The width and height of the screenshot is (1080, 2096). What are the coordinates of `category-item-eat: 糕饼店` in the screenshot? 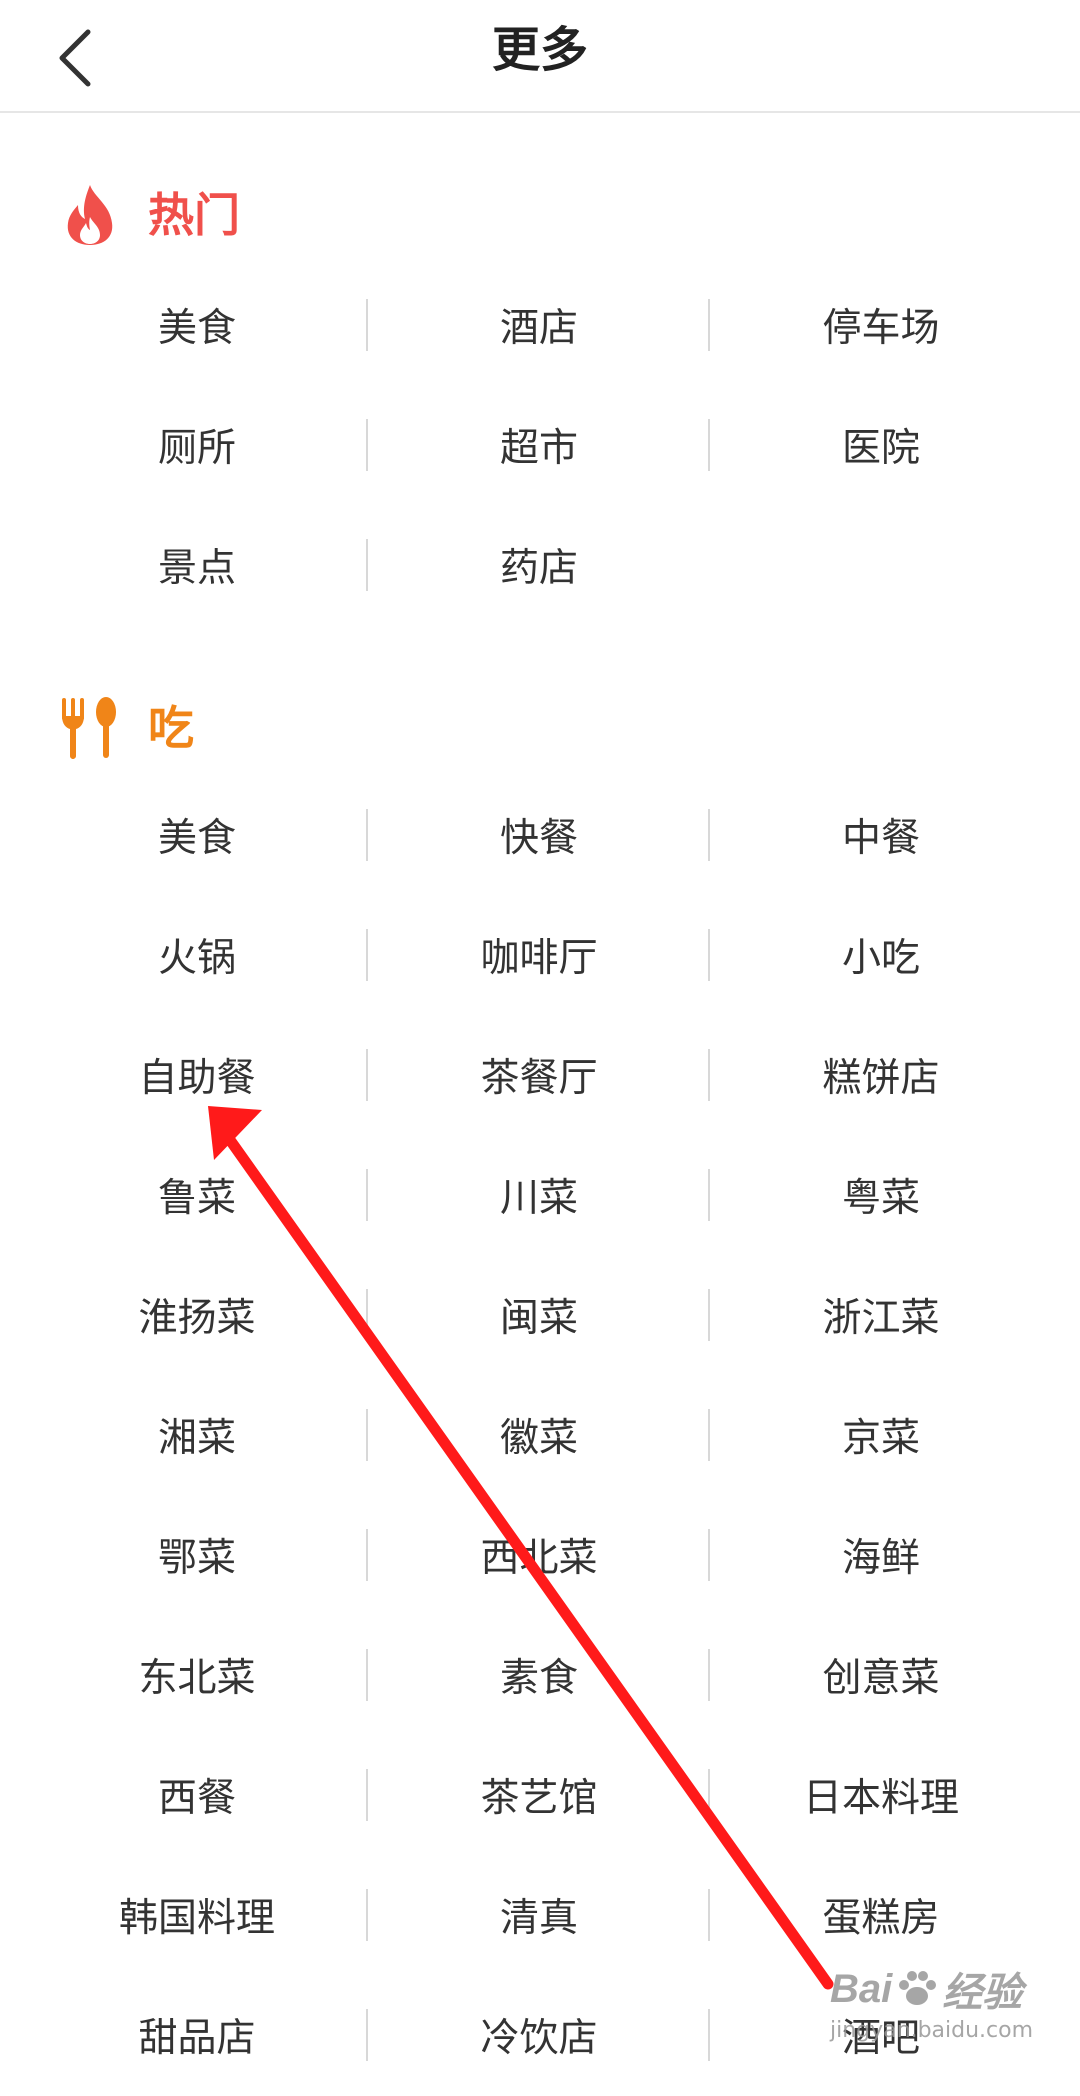 It's located at (881, 1075).